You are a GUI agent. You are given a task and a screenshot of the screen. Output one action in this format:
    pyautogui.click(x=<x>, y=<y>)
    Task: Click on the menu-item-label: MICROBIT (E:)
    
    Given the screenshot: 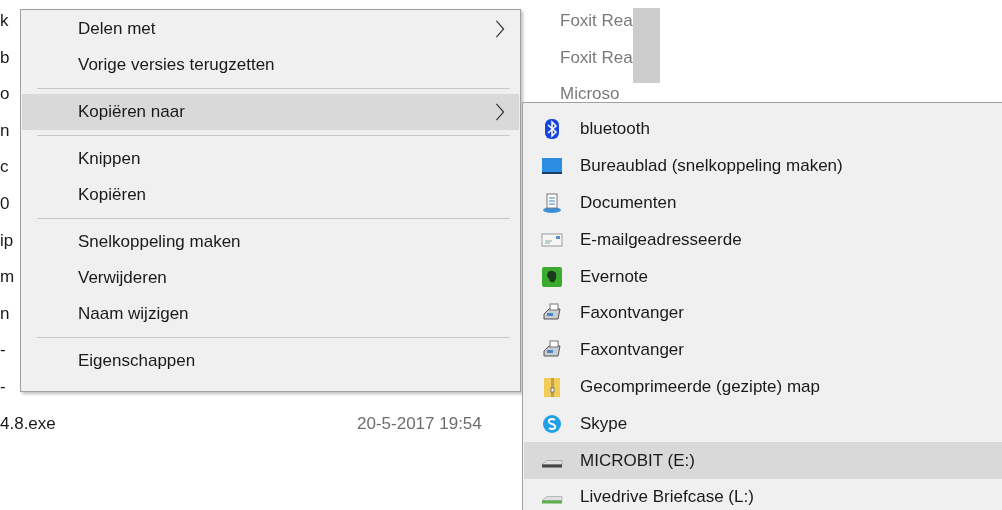 What is the action you would take?
    pyautogui.click(x=637, y=460)
    